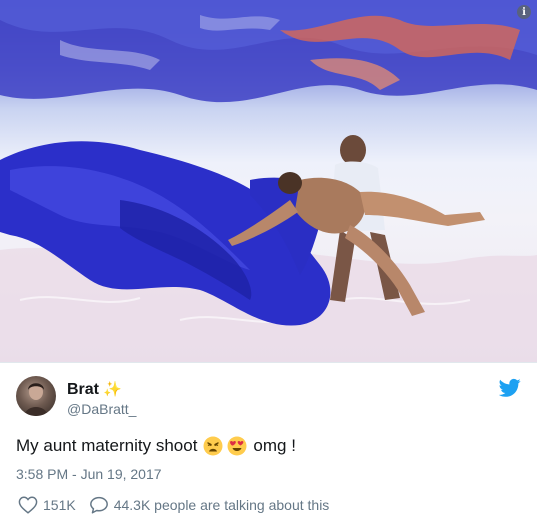  I want to click on tweet-text-suffix: omg !, so click(274, 445).